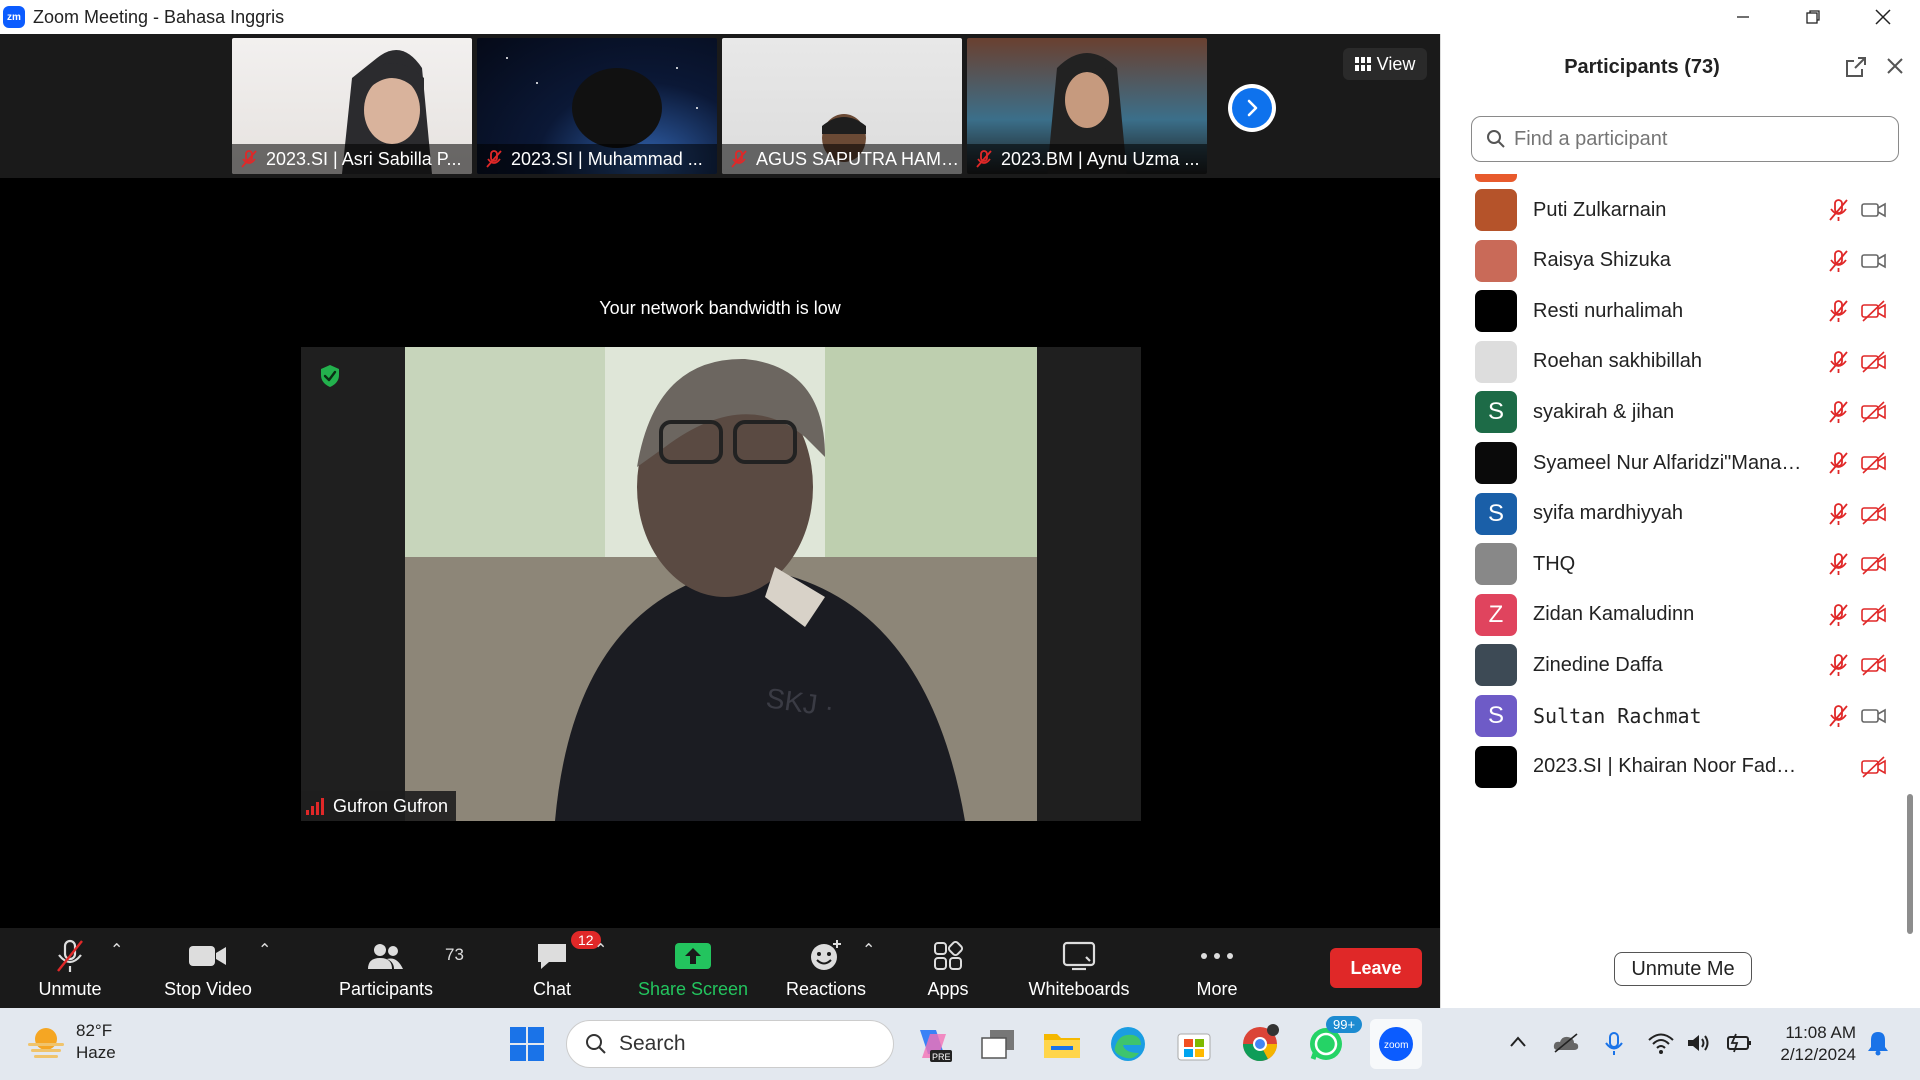 Image resolution: width=1920 pixels, height=1080 pixels. I want to click on haze-weather-icon, so click(46, 1043).